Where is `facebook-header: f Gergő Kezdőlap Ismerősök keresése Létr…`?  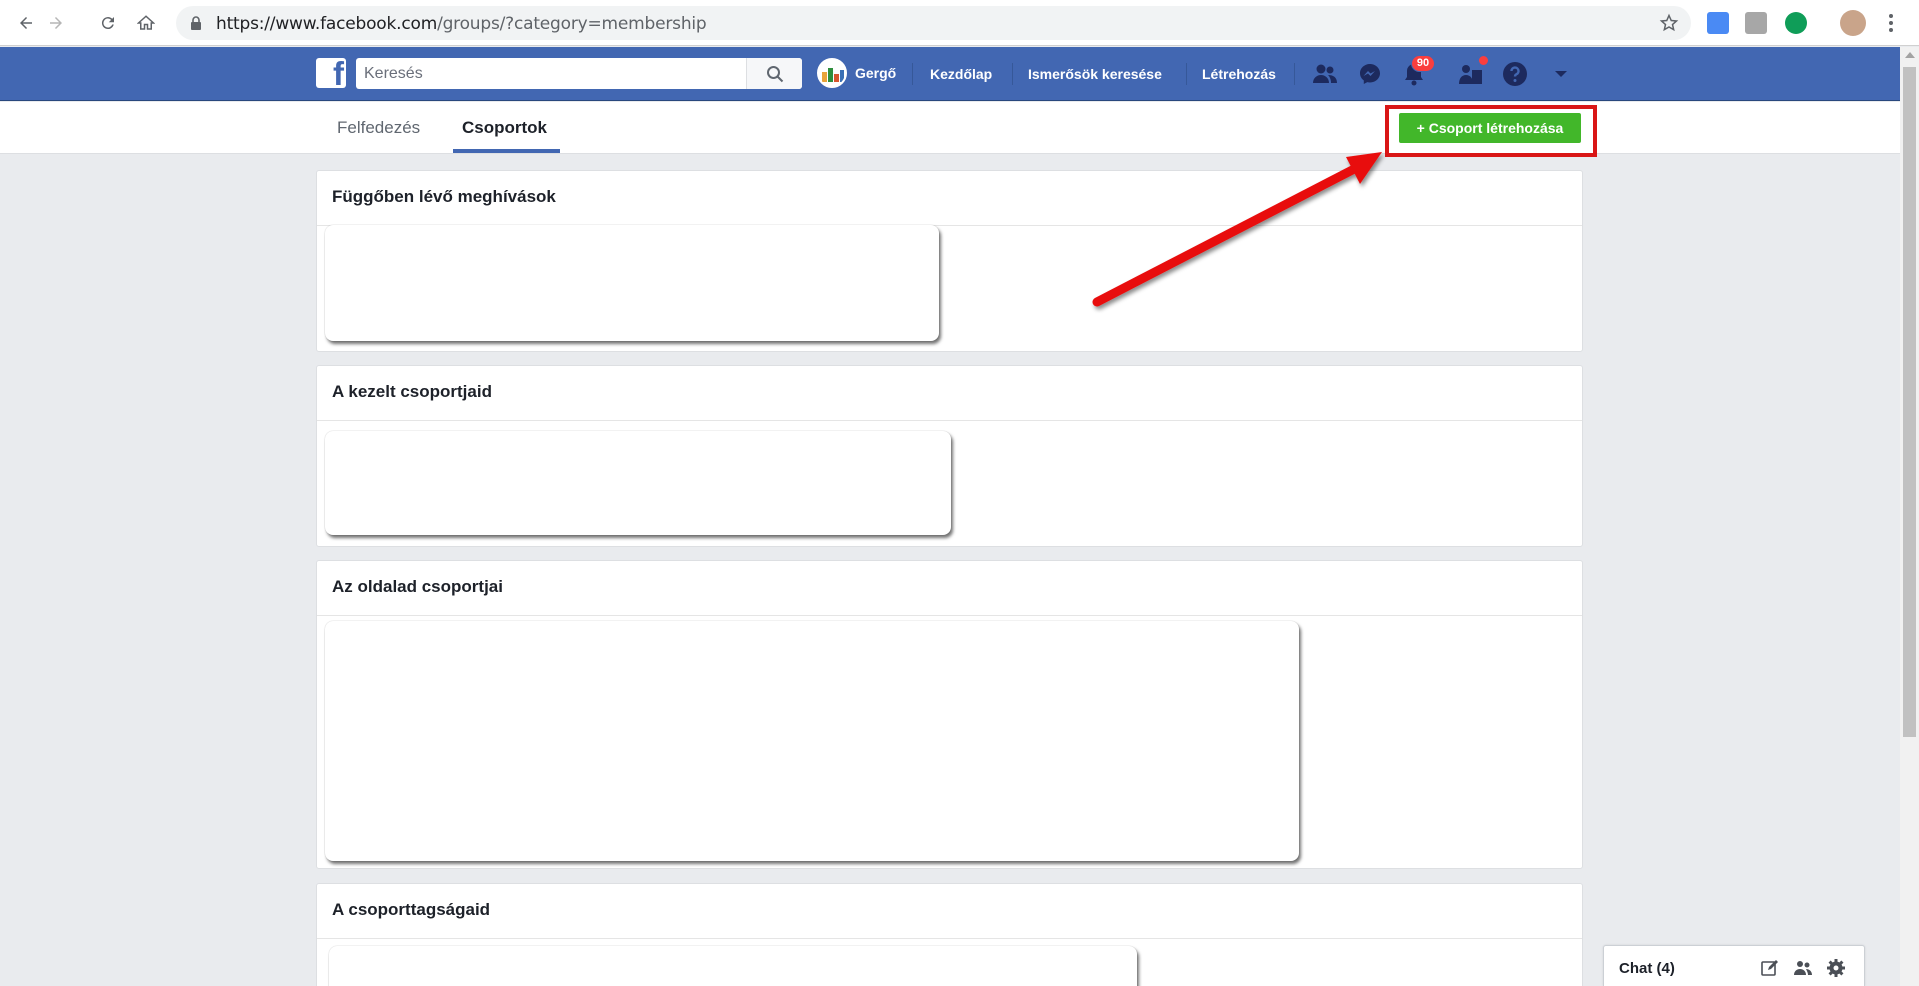
facebook-header: f Gergő Kezdőlap Ismerősök keresése Létr… is located at coordinates (950, 74).